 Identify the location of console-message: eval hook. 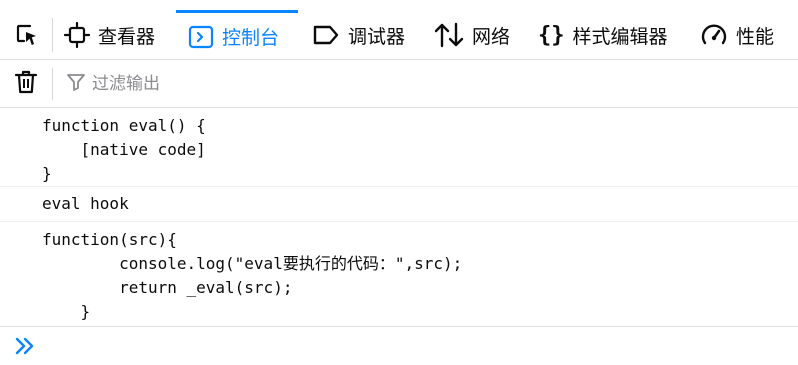
(399, 207).